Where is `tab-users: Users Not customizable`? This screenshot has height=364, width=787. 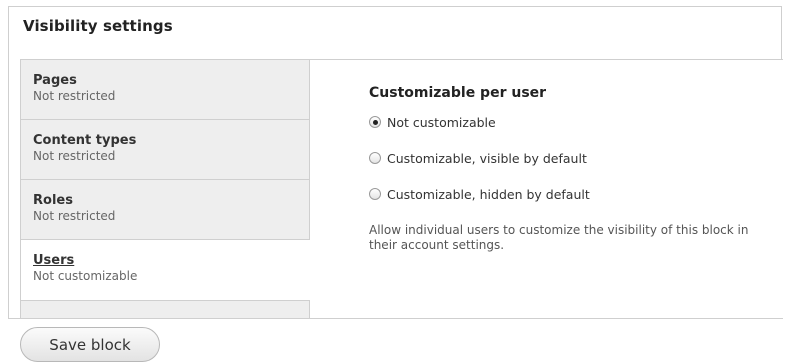 tab-users: Users Not customizable is located at coordinates (165, 270).